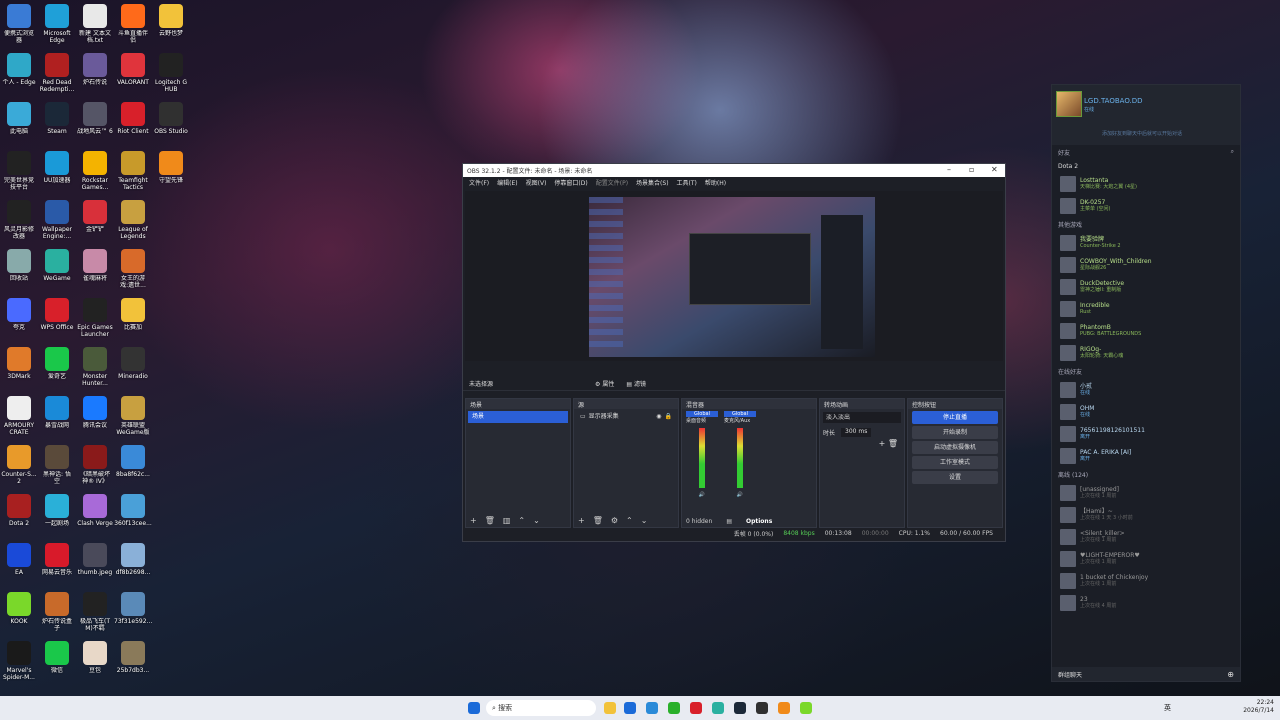 The width and height of the screenshot is (1280, 720). I want to click on desktop-icon: 完美世界竞 技平台, so click(19, 171).